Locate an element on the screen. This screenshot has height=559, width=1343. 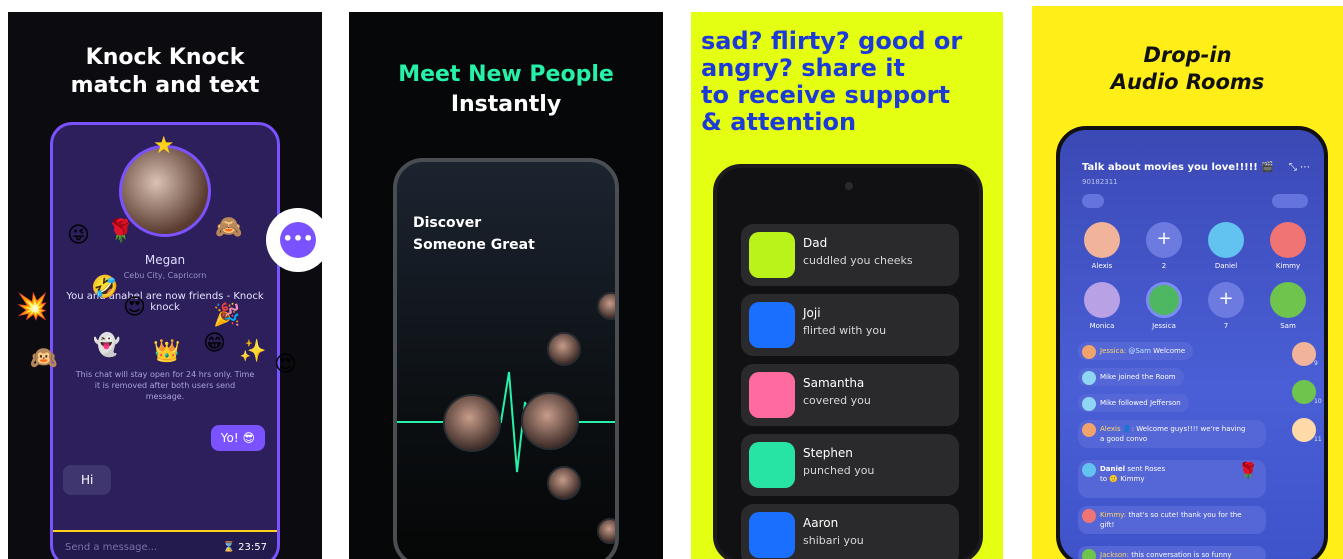
card-action: covered you is located at coordinates (837, 400).